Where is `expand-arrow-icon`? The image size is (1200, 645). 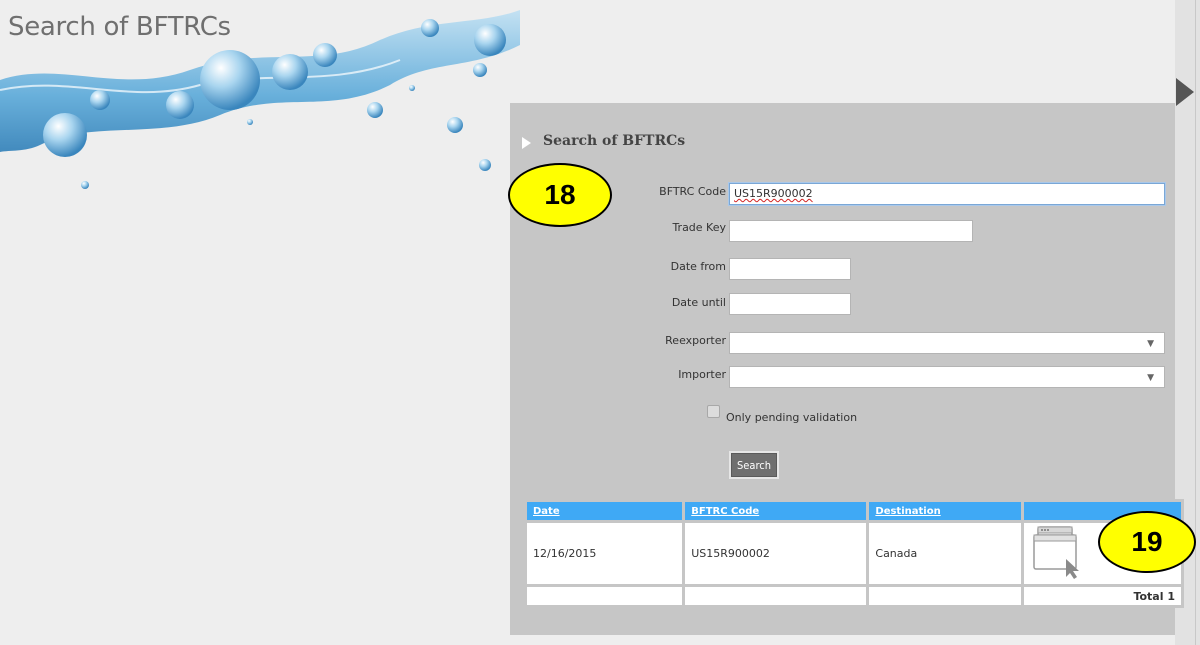 expand-arrow-icon is located at coordinates (526, 143).